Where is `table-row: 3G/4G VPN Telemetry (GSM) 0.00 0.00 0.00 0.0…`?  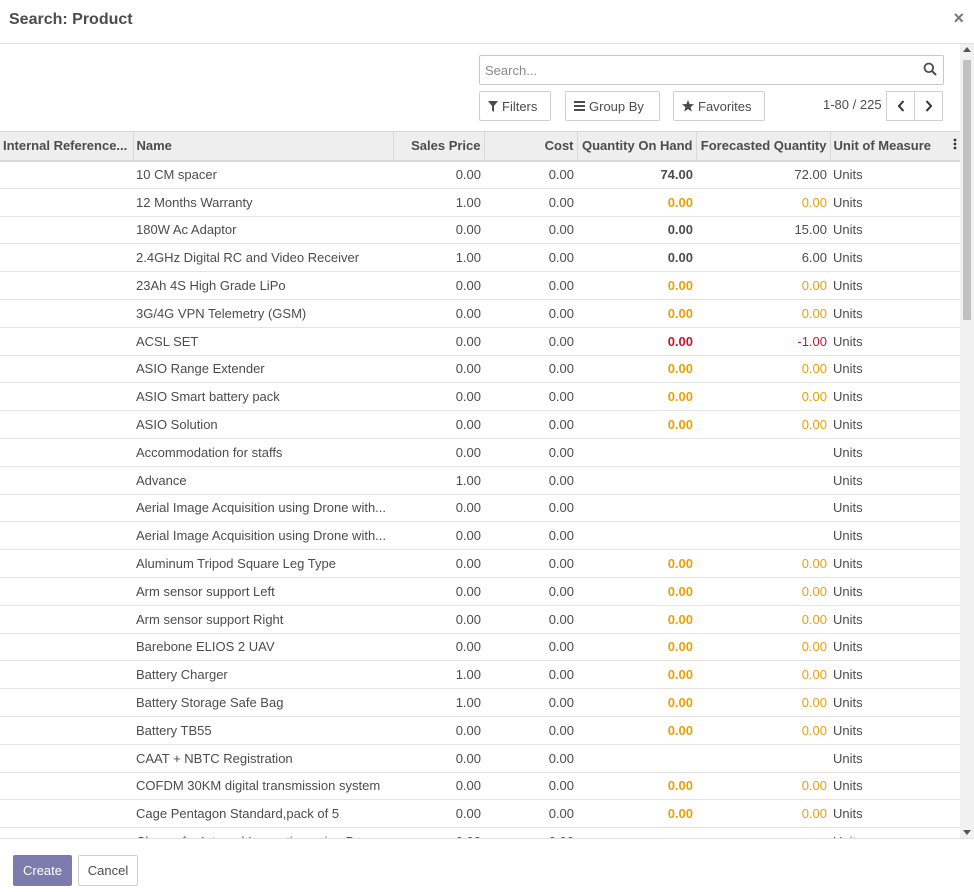 table-row: 3G/4G VPN Telemetry (GSM) 0.00 0.00 0.00 0.0… is located at coordinates (480, 313).